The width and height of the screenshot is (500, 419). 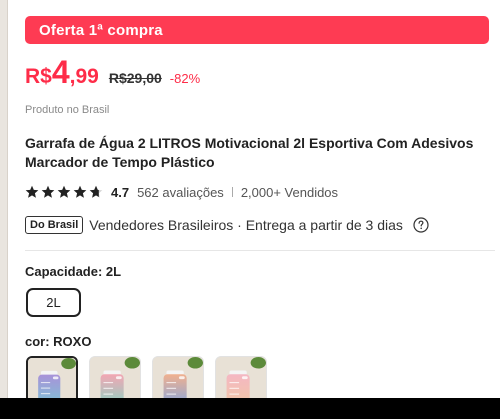 What do you see at coordinates (232, 192) in the screenshot?
I see `divider-line` at bounding box center [232, 192].